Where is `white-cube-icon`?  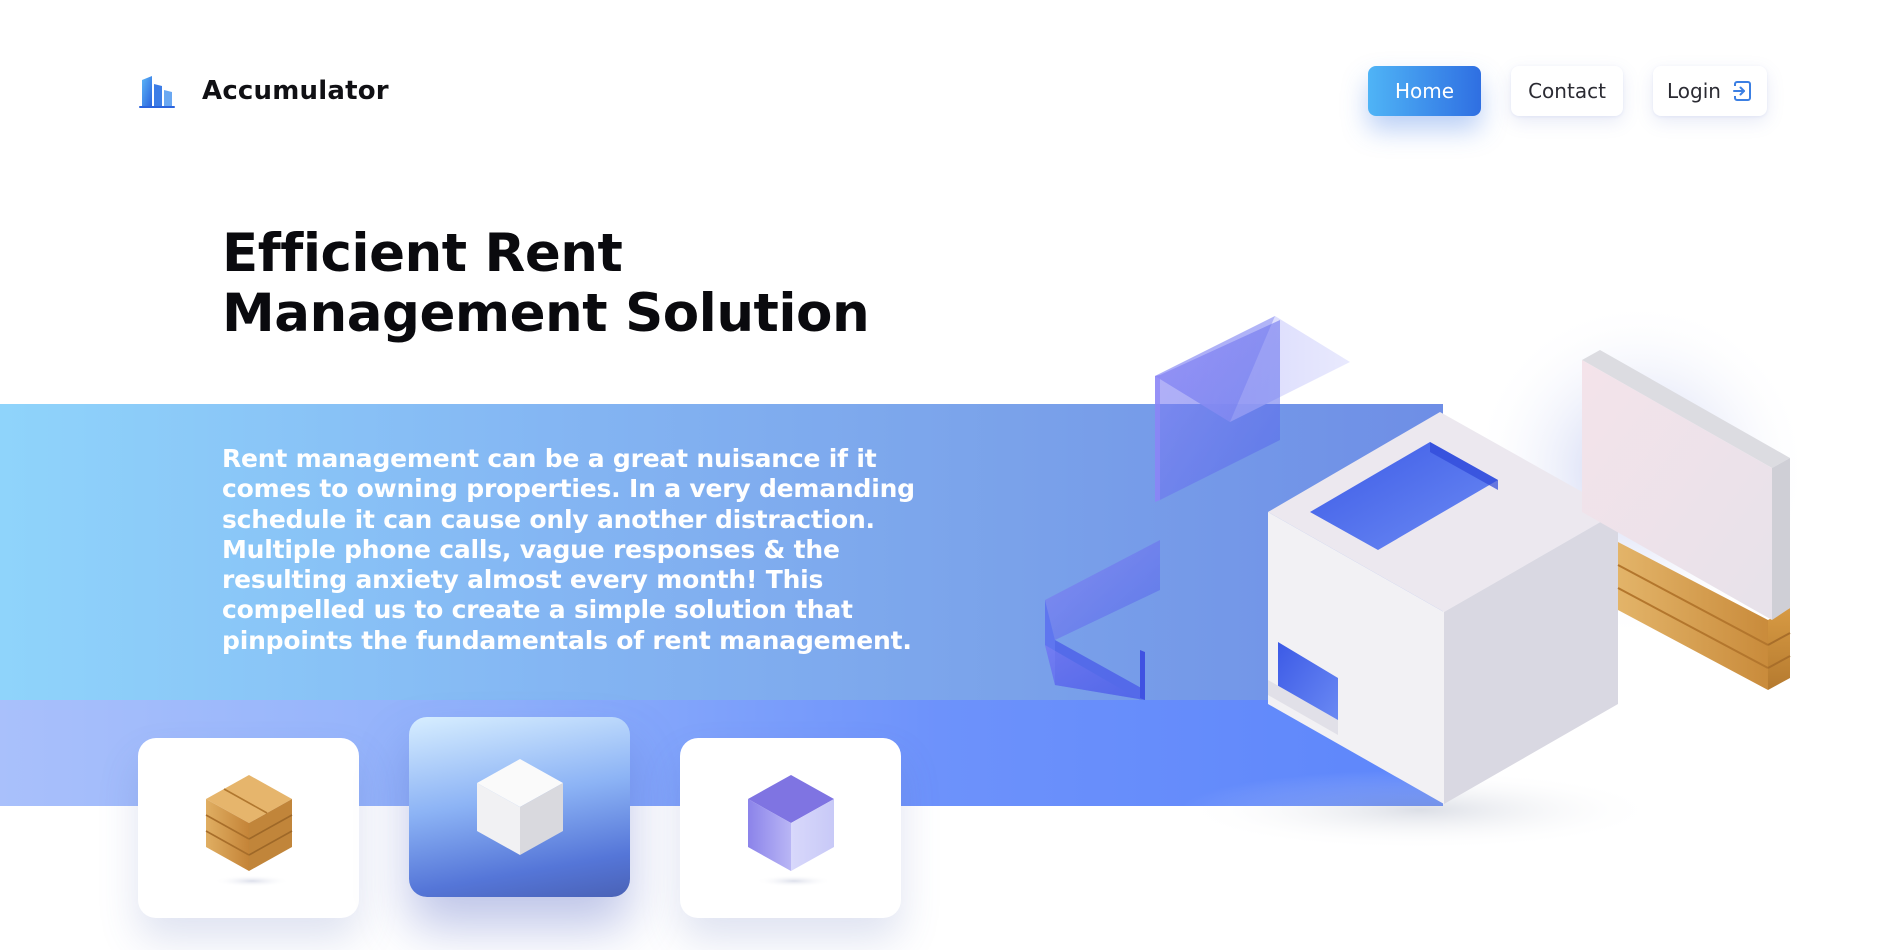 white-cube-icon is located at coordinates (519, 807).